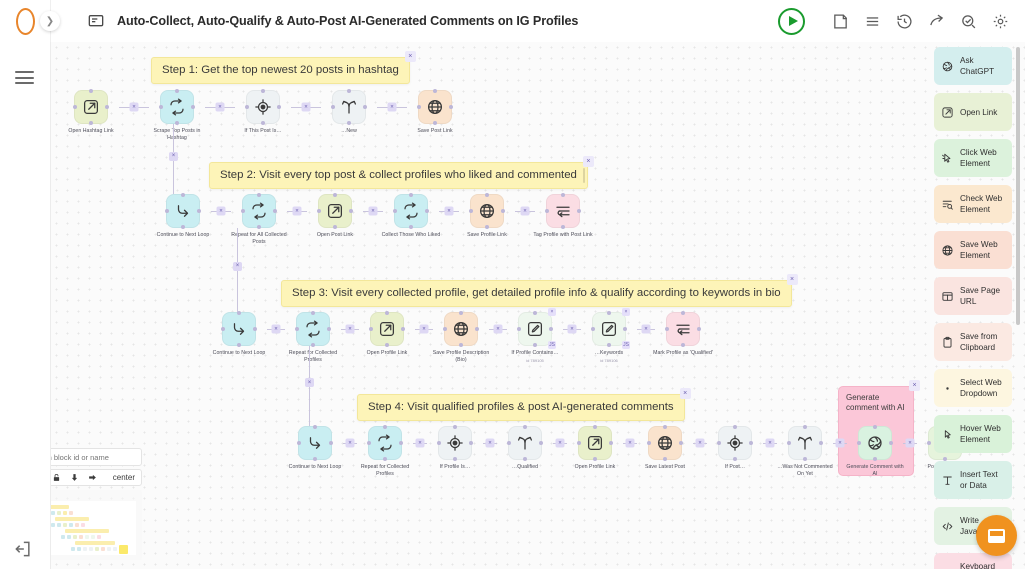 Image resolution: width=1025 pixels, height=569 pixels. I want to click on workflow-node: Save Profile Description (Bio), so click(461, 337).